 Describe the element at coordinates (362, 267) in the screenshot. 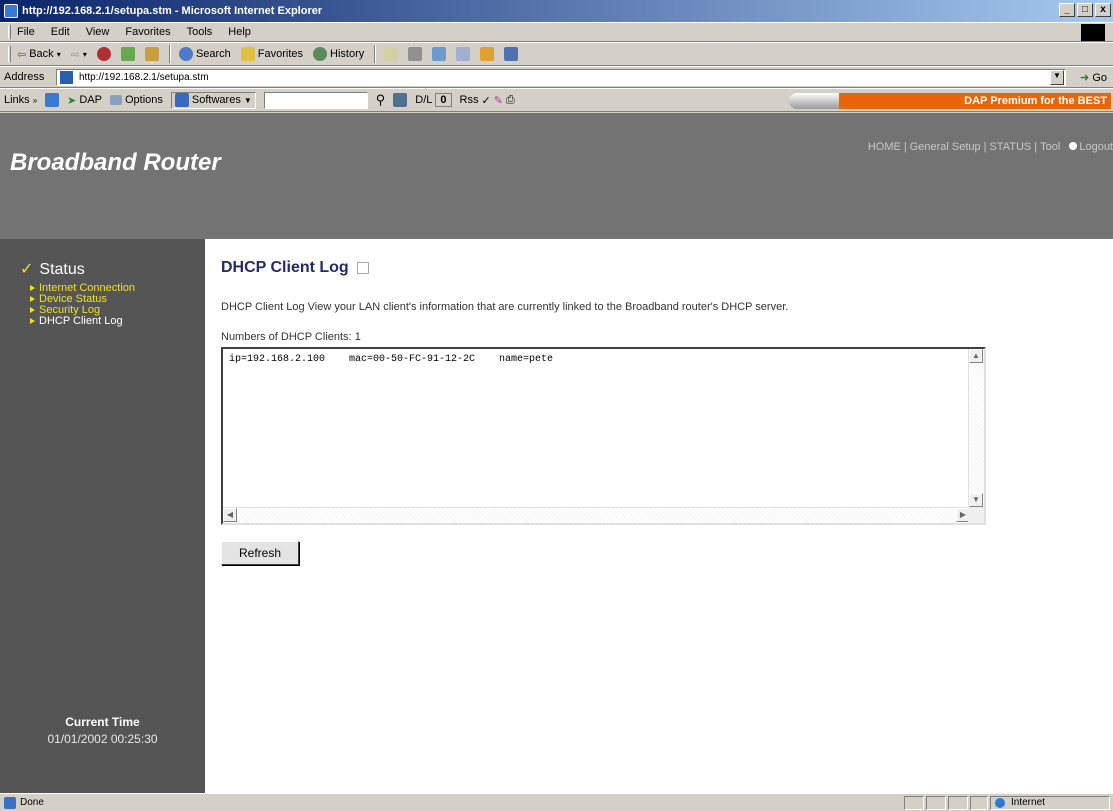

I see `help-icon` at that location.